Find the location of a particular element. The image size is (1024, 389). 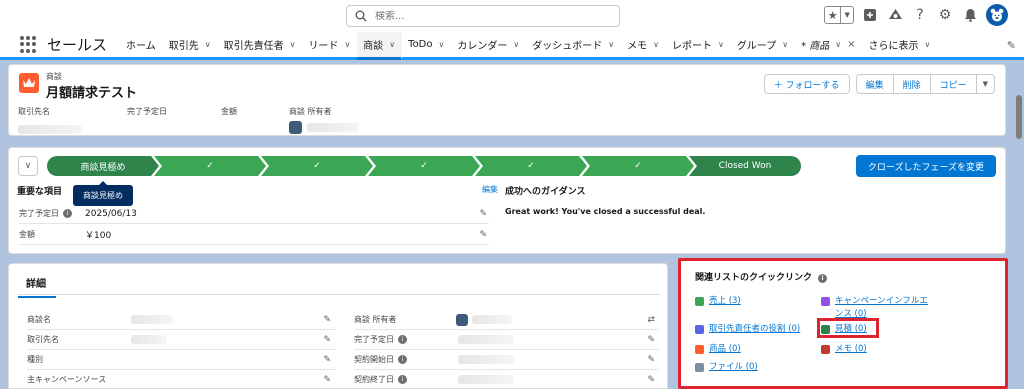

highlight-box-quotes is located at coordinates (848, 328).